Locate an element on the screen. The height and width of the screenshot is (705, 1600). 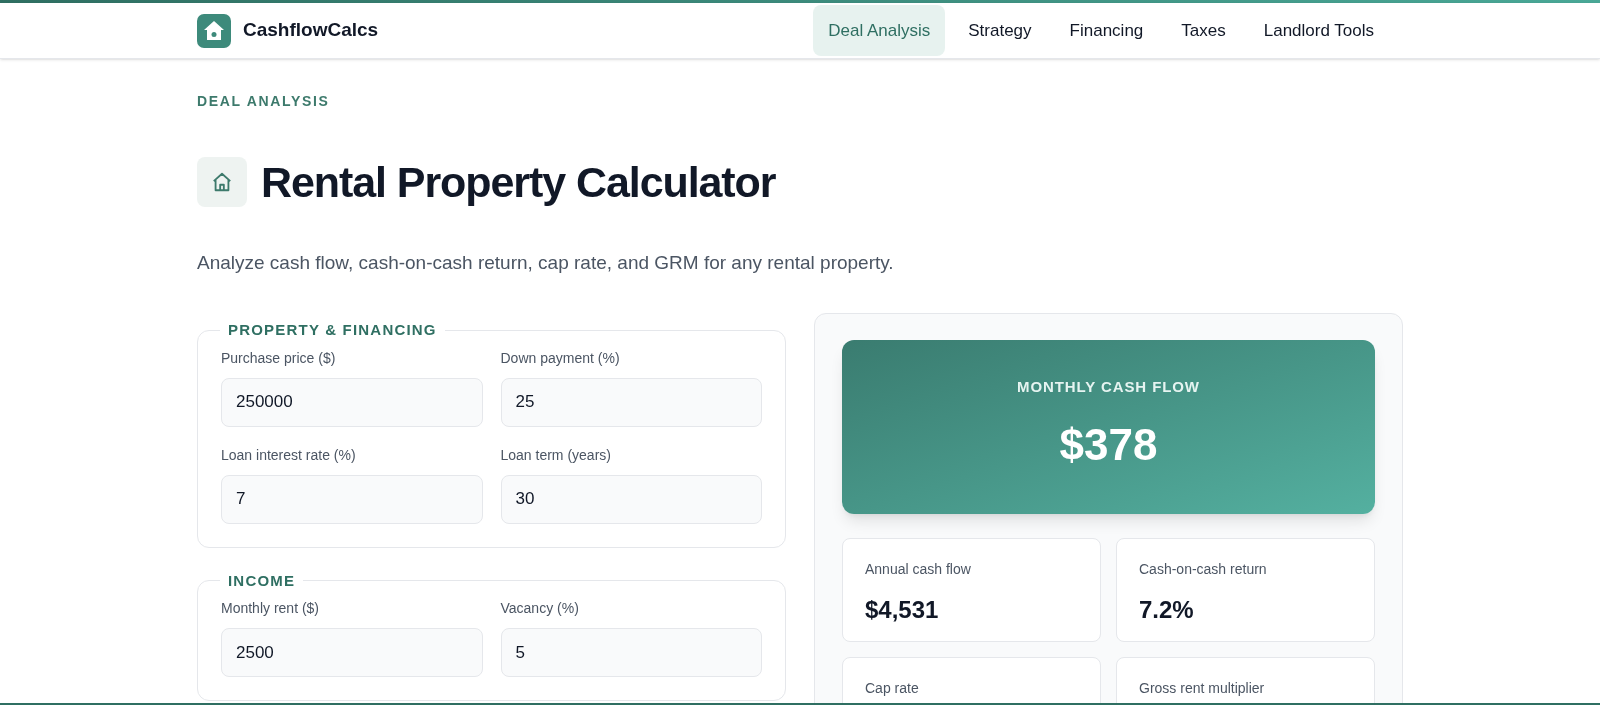
field-label: Purchase price ($) is located at coordinates (279, 358).